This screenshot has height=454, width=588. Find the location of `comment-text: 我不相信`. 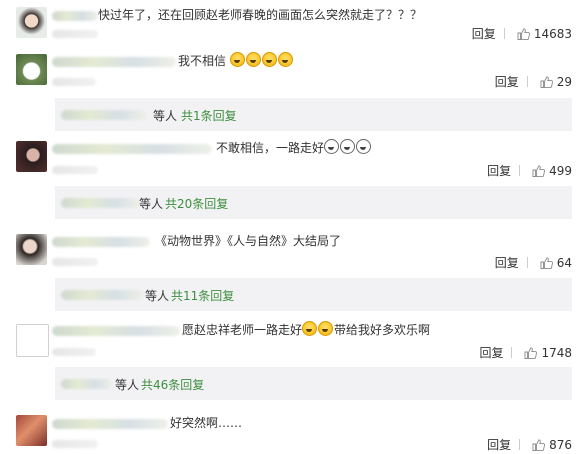

comment-text: 我不相信 is located at coordinates (236, 60).